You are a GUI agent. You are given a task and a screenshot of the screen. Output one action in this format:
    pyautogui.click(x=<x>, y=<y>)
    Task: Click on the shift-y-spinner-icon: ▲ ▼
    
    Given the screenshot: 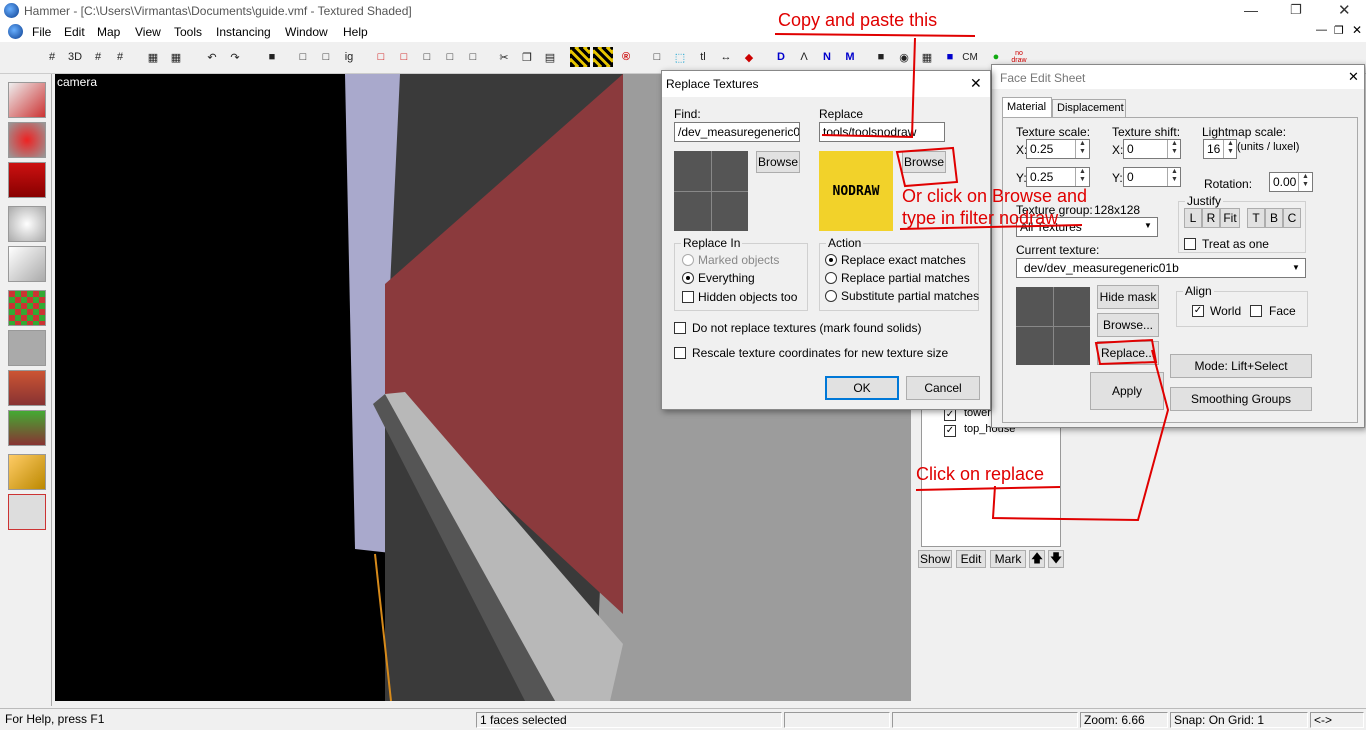 What is the action you would take?
    pyautogui.click(x=1174, y=177)
    